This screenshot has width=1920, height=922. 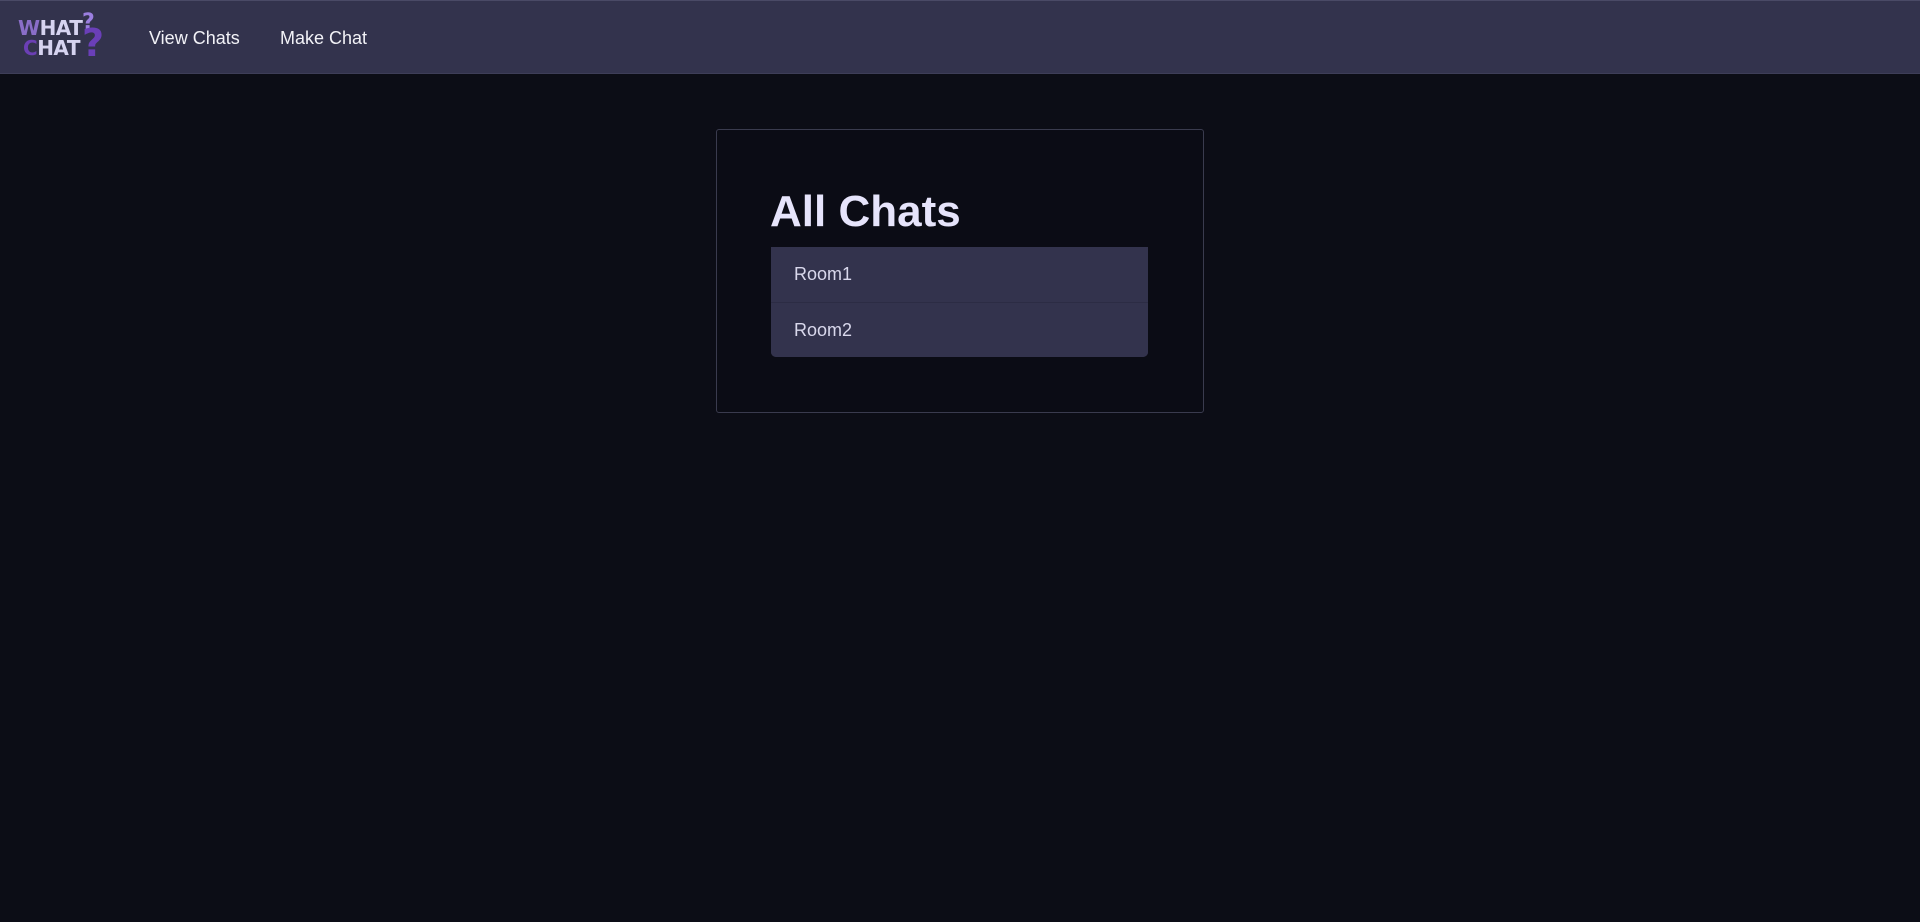 I want to click on what-chat-logo: WHAT CHAT ? ?, so click(x=64, y=37).